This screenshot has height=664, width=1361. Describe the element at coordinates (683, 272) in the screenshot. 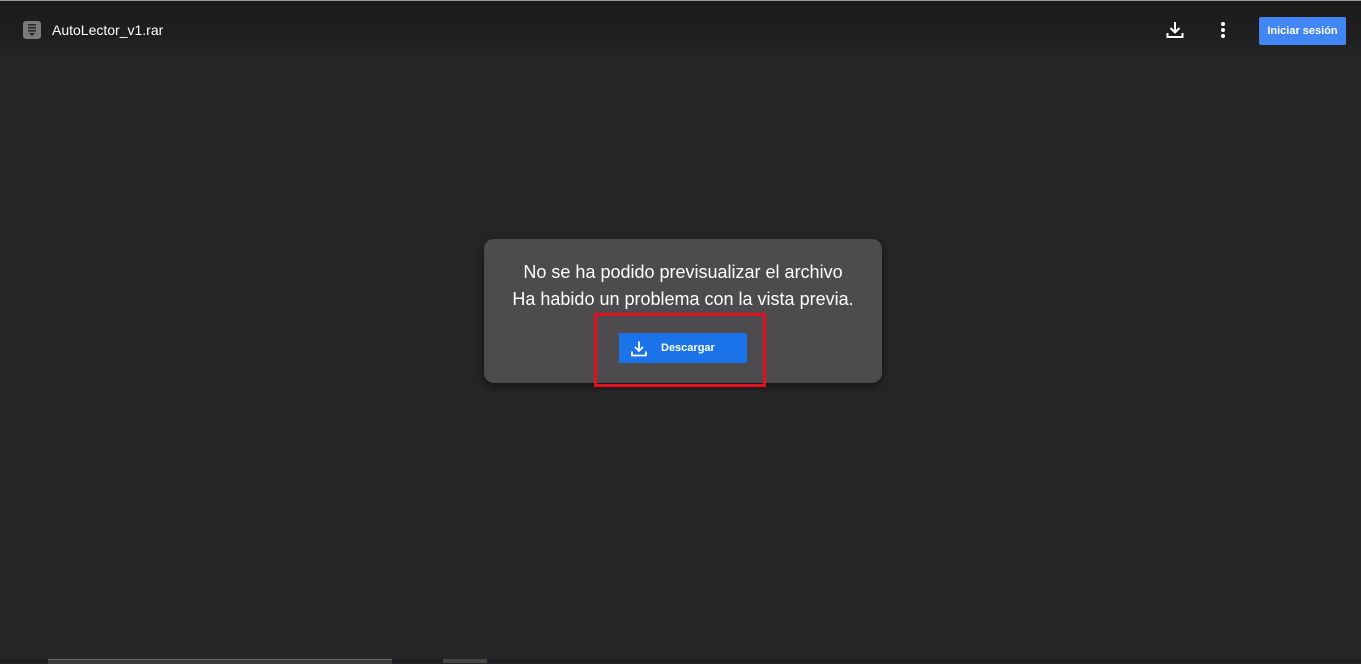

I see `error-title: No se ha podido previsualizar el archivo` at that location.